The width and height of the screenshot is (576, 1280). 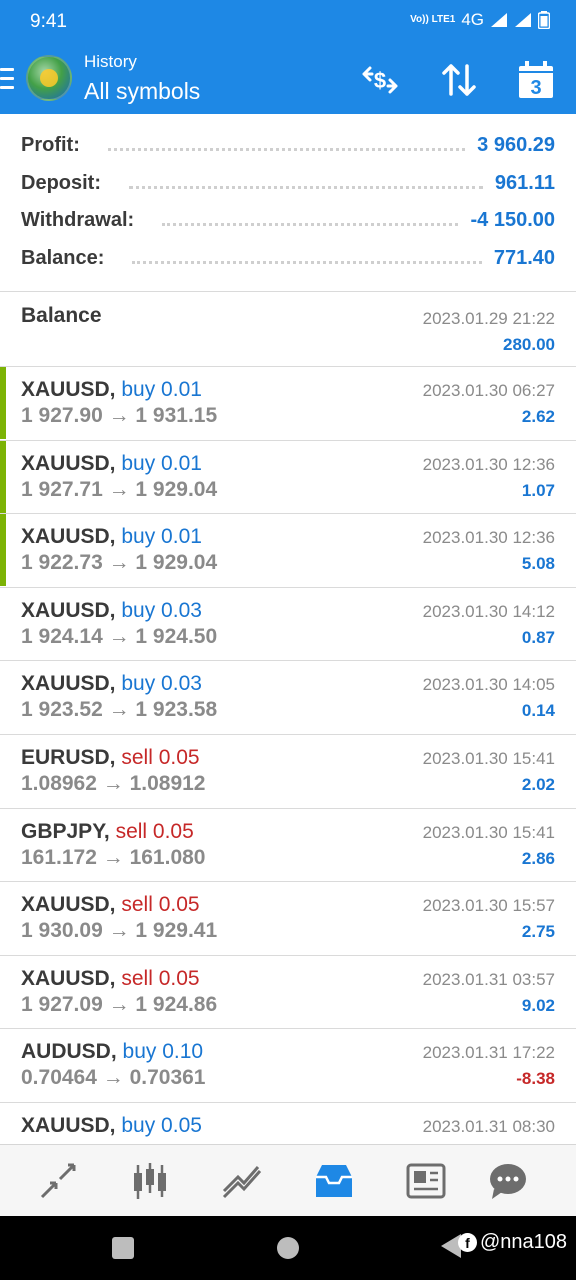 I want to click on deposit-exchange-icon: $, so click(x=380, y=80).